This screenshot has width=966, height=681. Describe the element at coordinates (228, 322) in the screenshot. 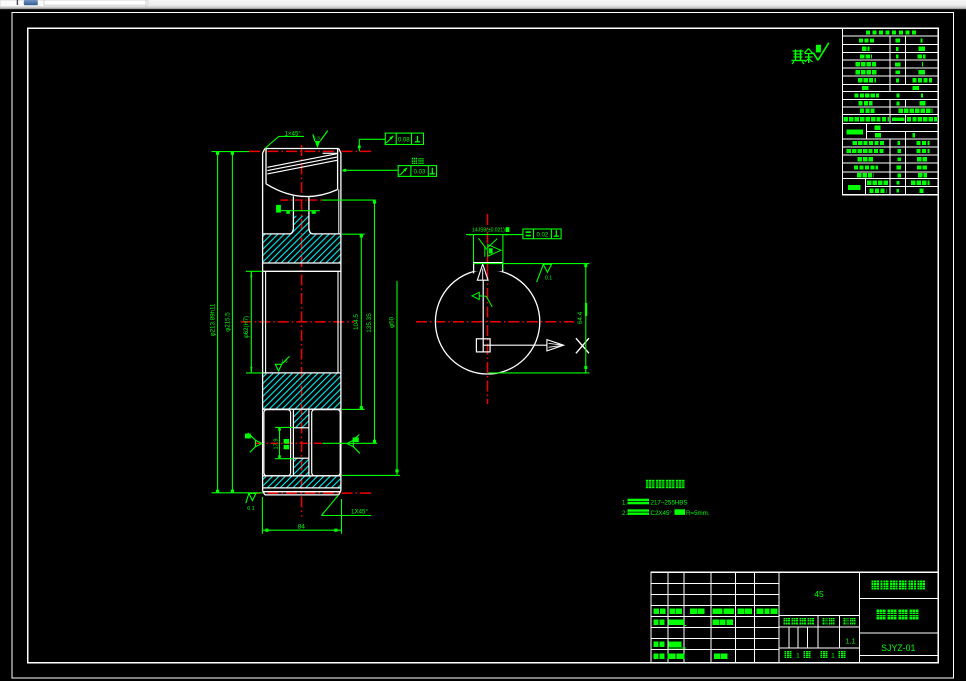

I see `svg-text: φ215.5` at that location.